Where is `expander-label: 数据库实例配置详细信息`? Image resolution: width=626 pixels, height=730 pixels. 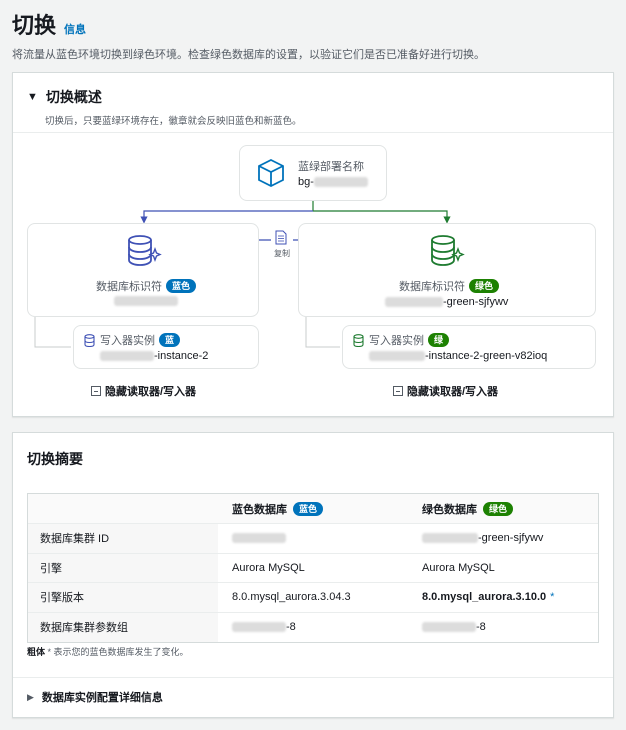 expander-label: 数据库实例配置详细信息 is located at coordinates (102, 698).